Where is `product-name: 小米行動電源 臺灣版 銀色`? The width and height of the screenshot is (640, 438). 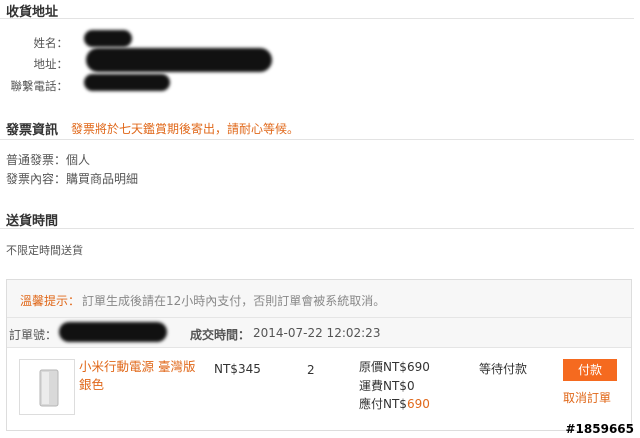 product-name: 小米行動電源 臺灣版 銀色 is located at coordinates (138, 376).